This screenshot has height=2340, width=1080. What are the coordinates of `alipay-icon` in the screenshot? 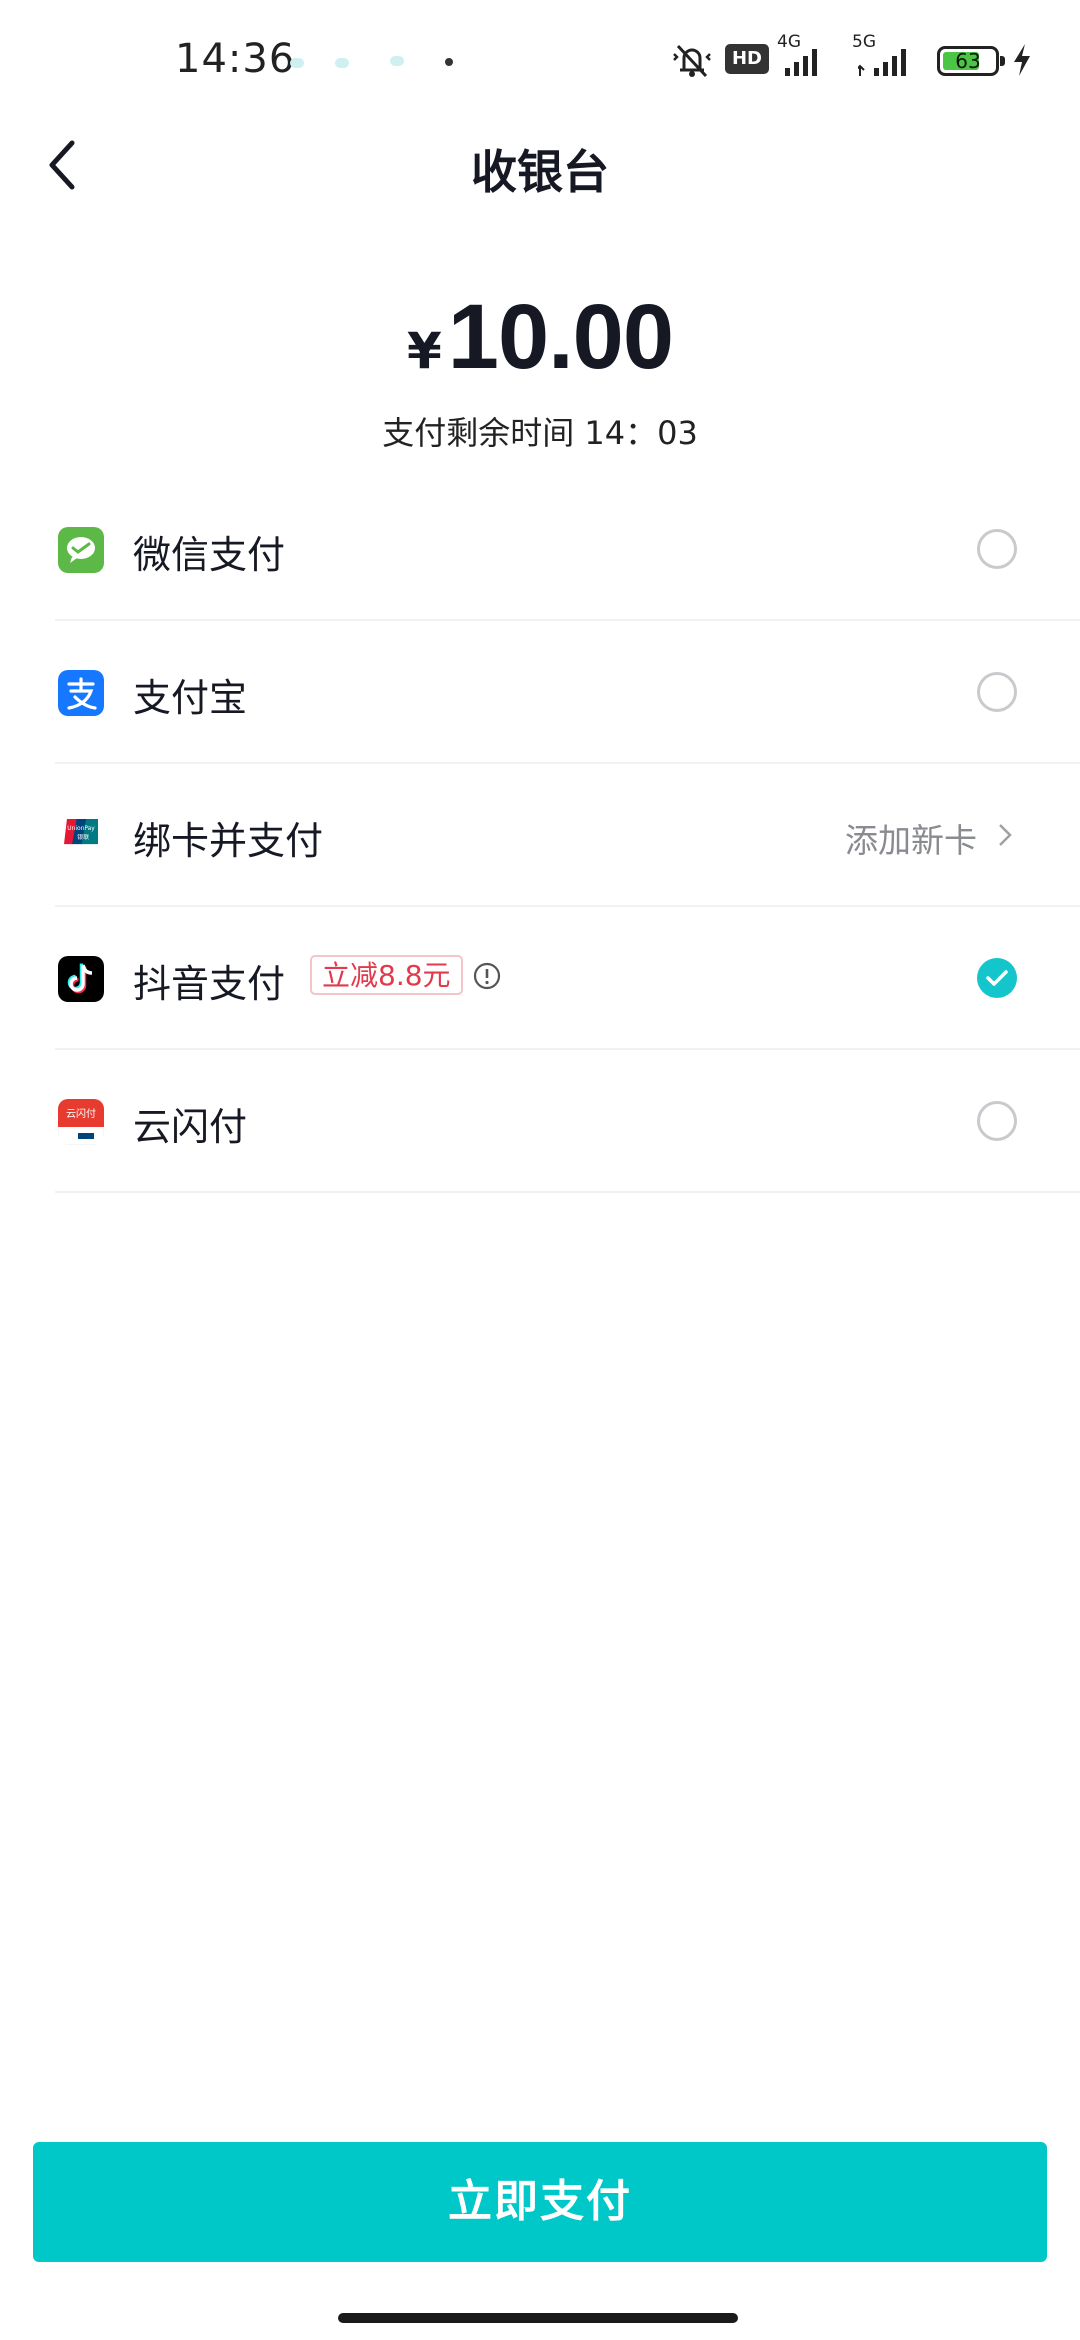 It's located at (81, 693).